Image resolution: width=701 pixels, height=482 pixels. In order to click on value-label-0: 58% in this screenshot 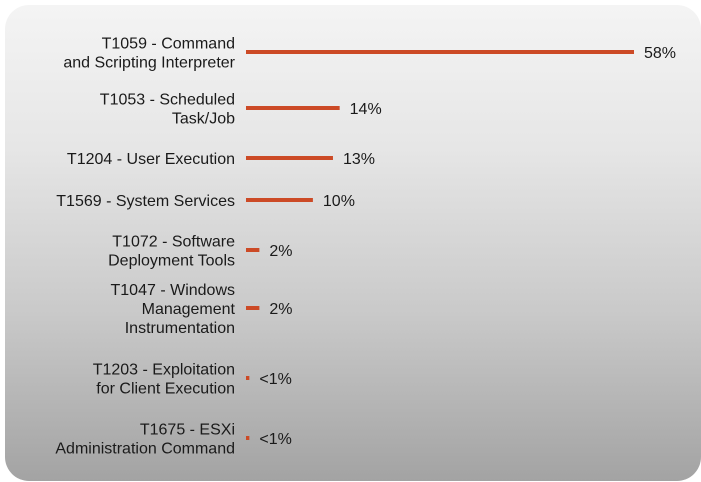, I will do `click(660, 53)`.